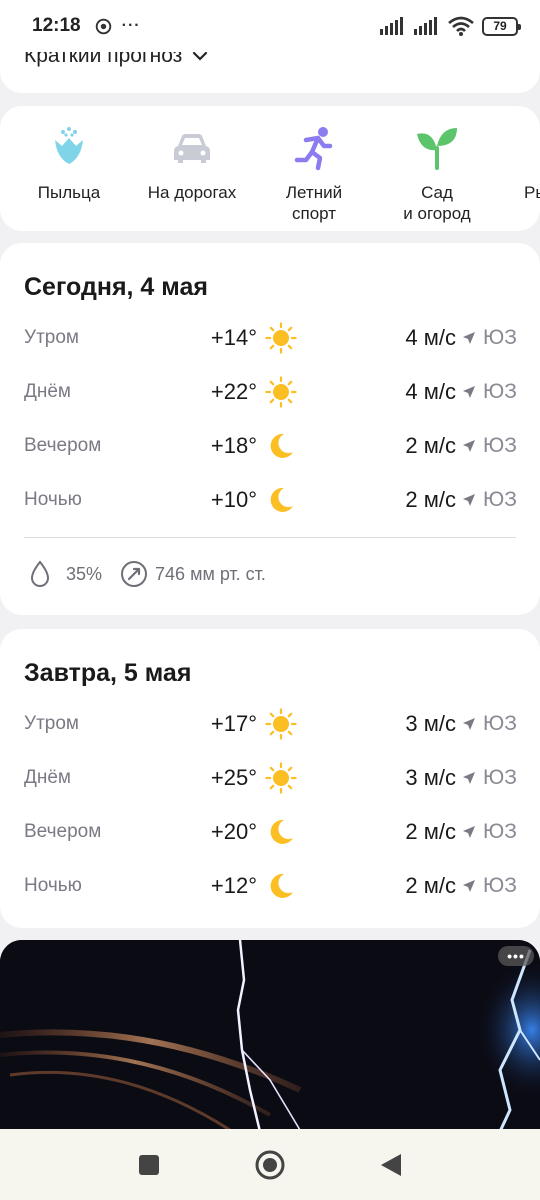 This screenshot has width=540, height=1200. Describe the element at coordinates (116, 287) in the screenshot. I see `day-title: Сегодня, 4 мая` at that location.